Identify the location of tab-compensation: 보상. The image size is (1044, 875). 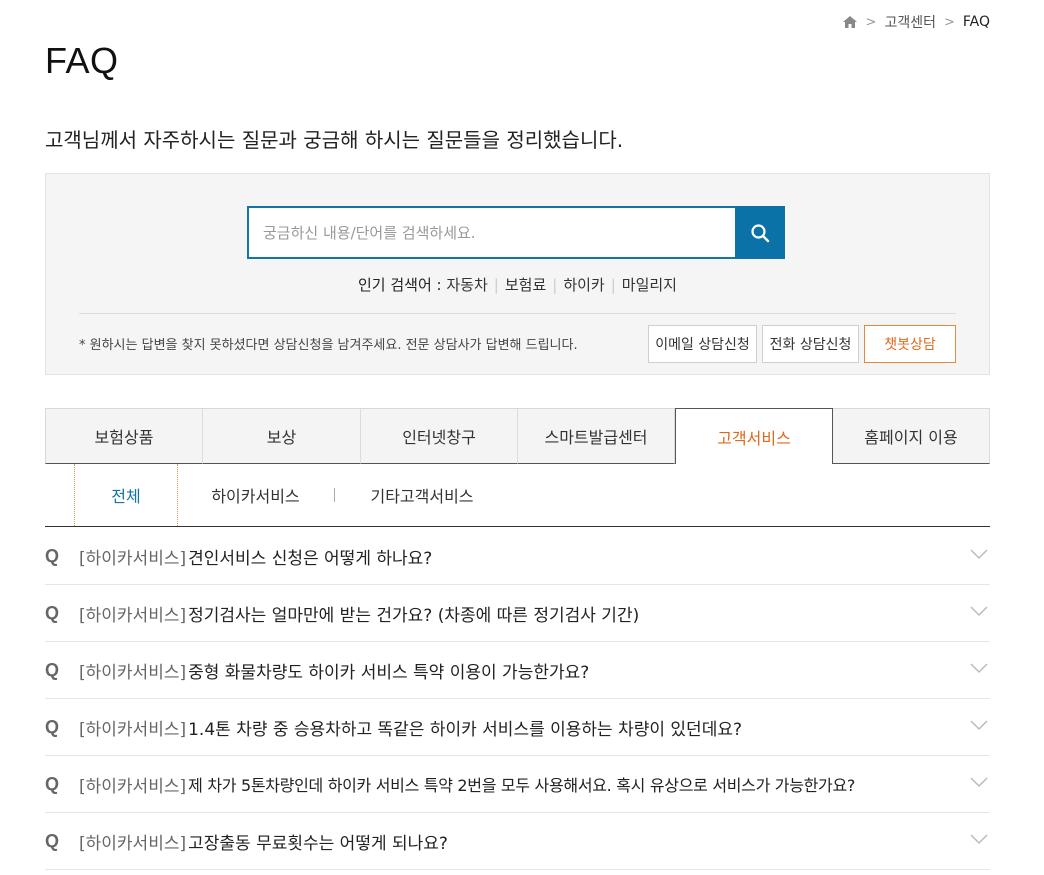
(282, 436).